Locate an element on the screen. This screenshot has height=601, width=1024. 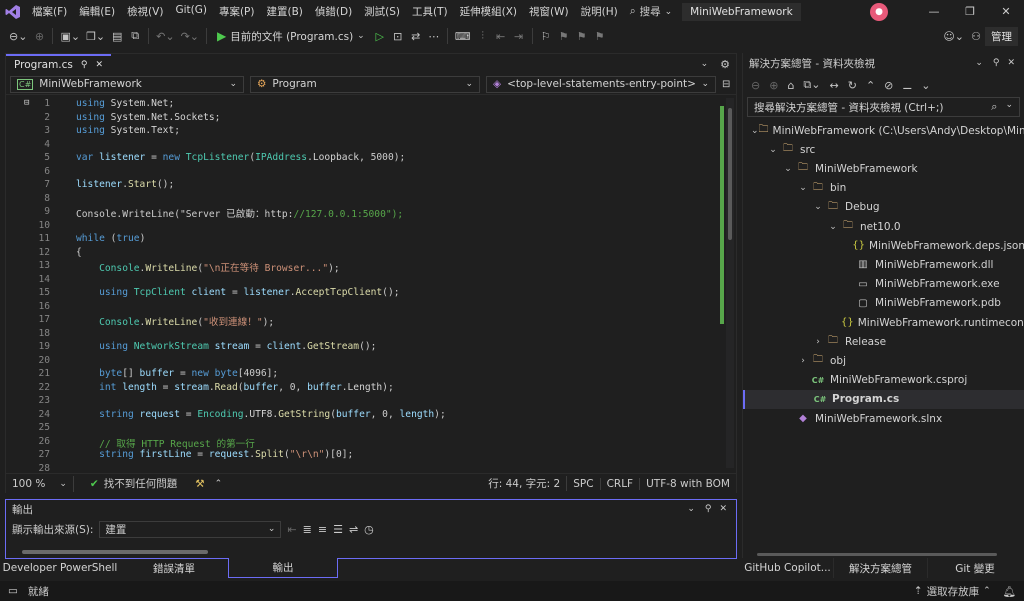
menu-item: 建置(B) is located at coordinates (284, 11).